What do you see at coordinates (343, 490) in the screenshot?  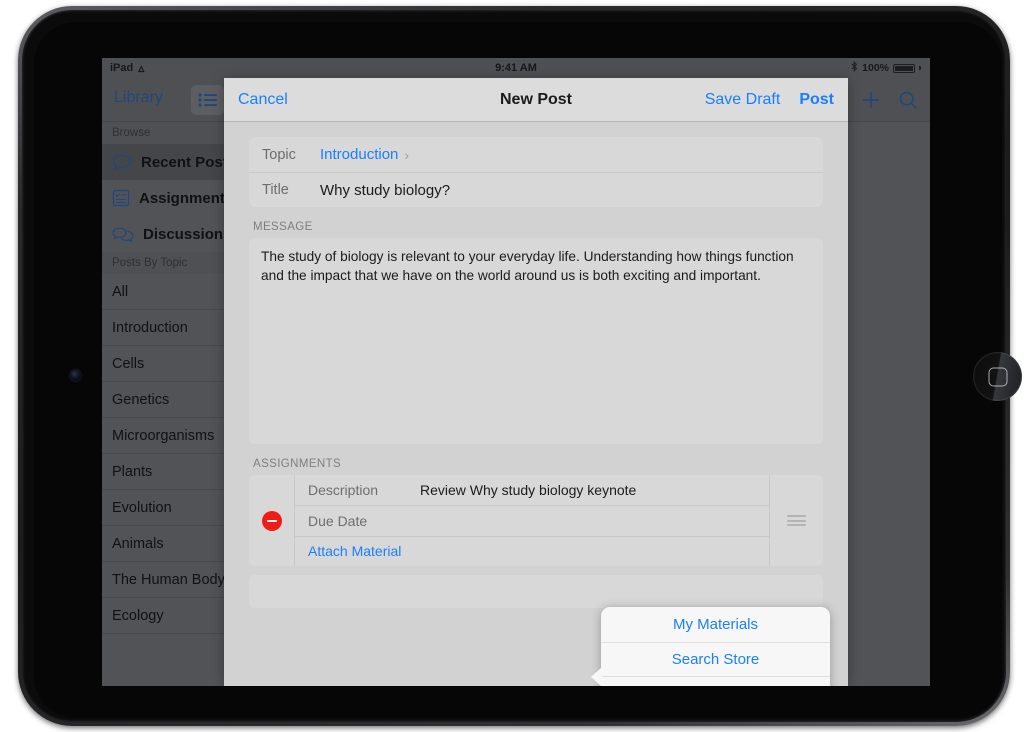 I see `assignment-description-label: Description` at bounding box center [343, 490].